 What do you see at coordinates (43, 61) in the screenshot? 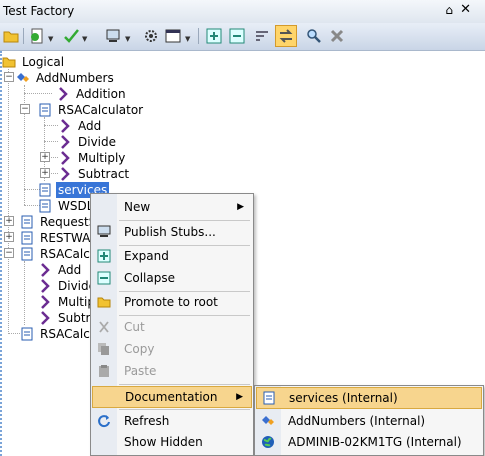
I see `tree-node-label: Logical` at bounding box center [43, 61].